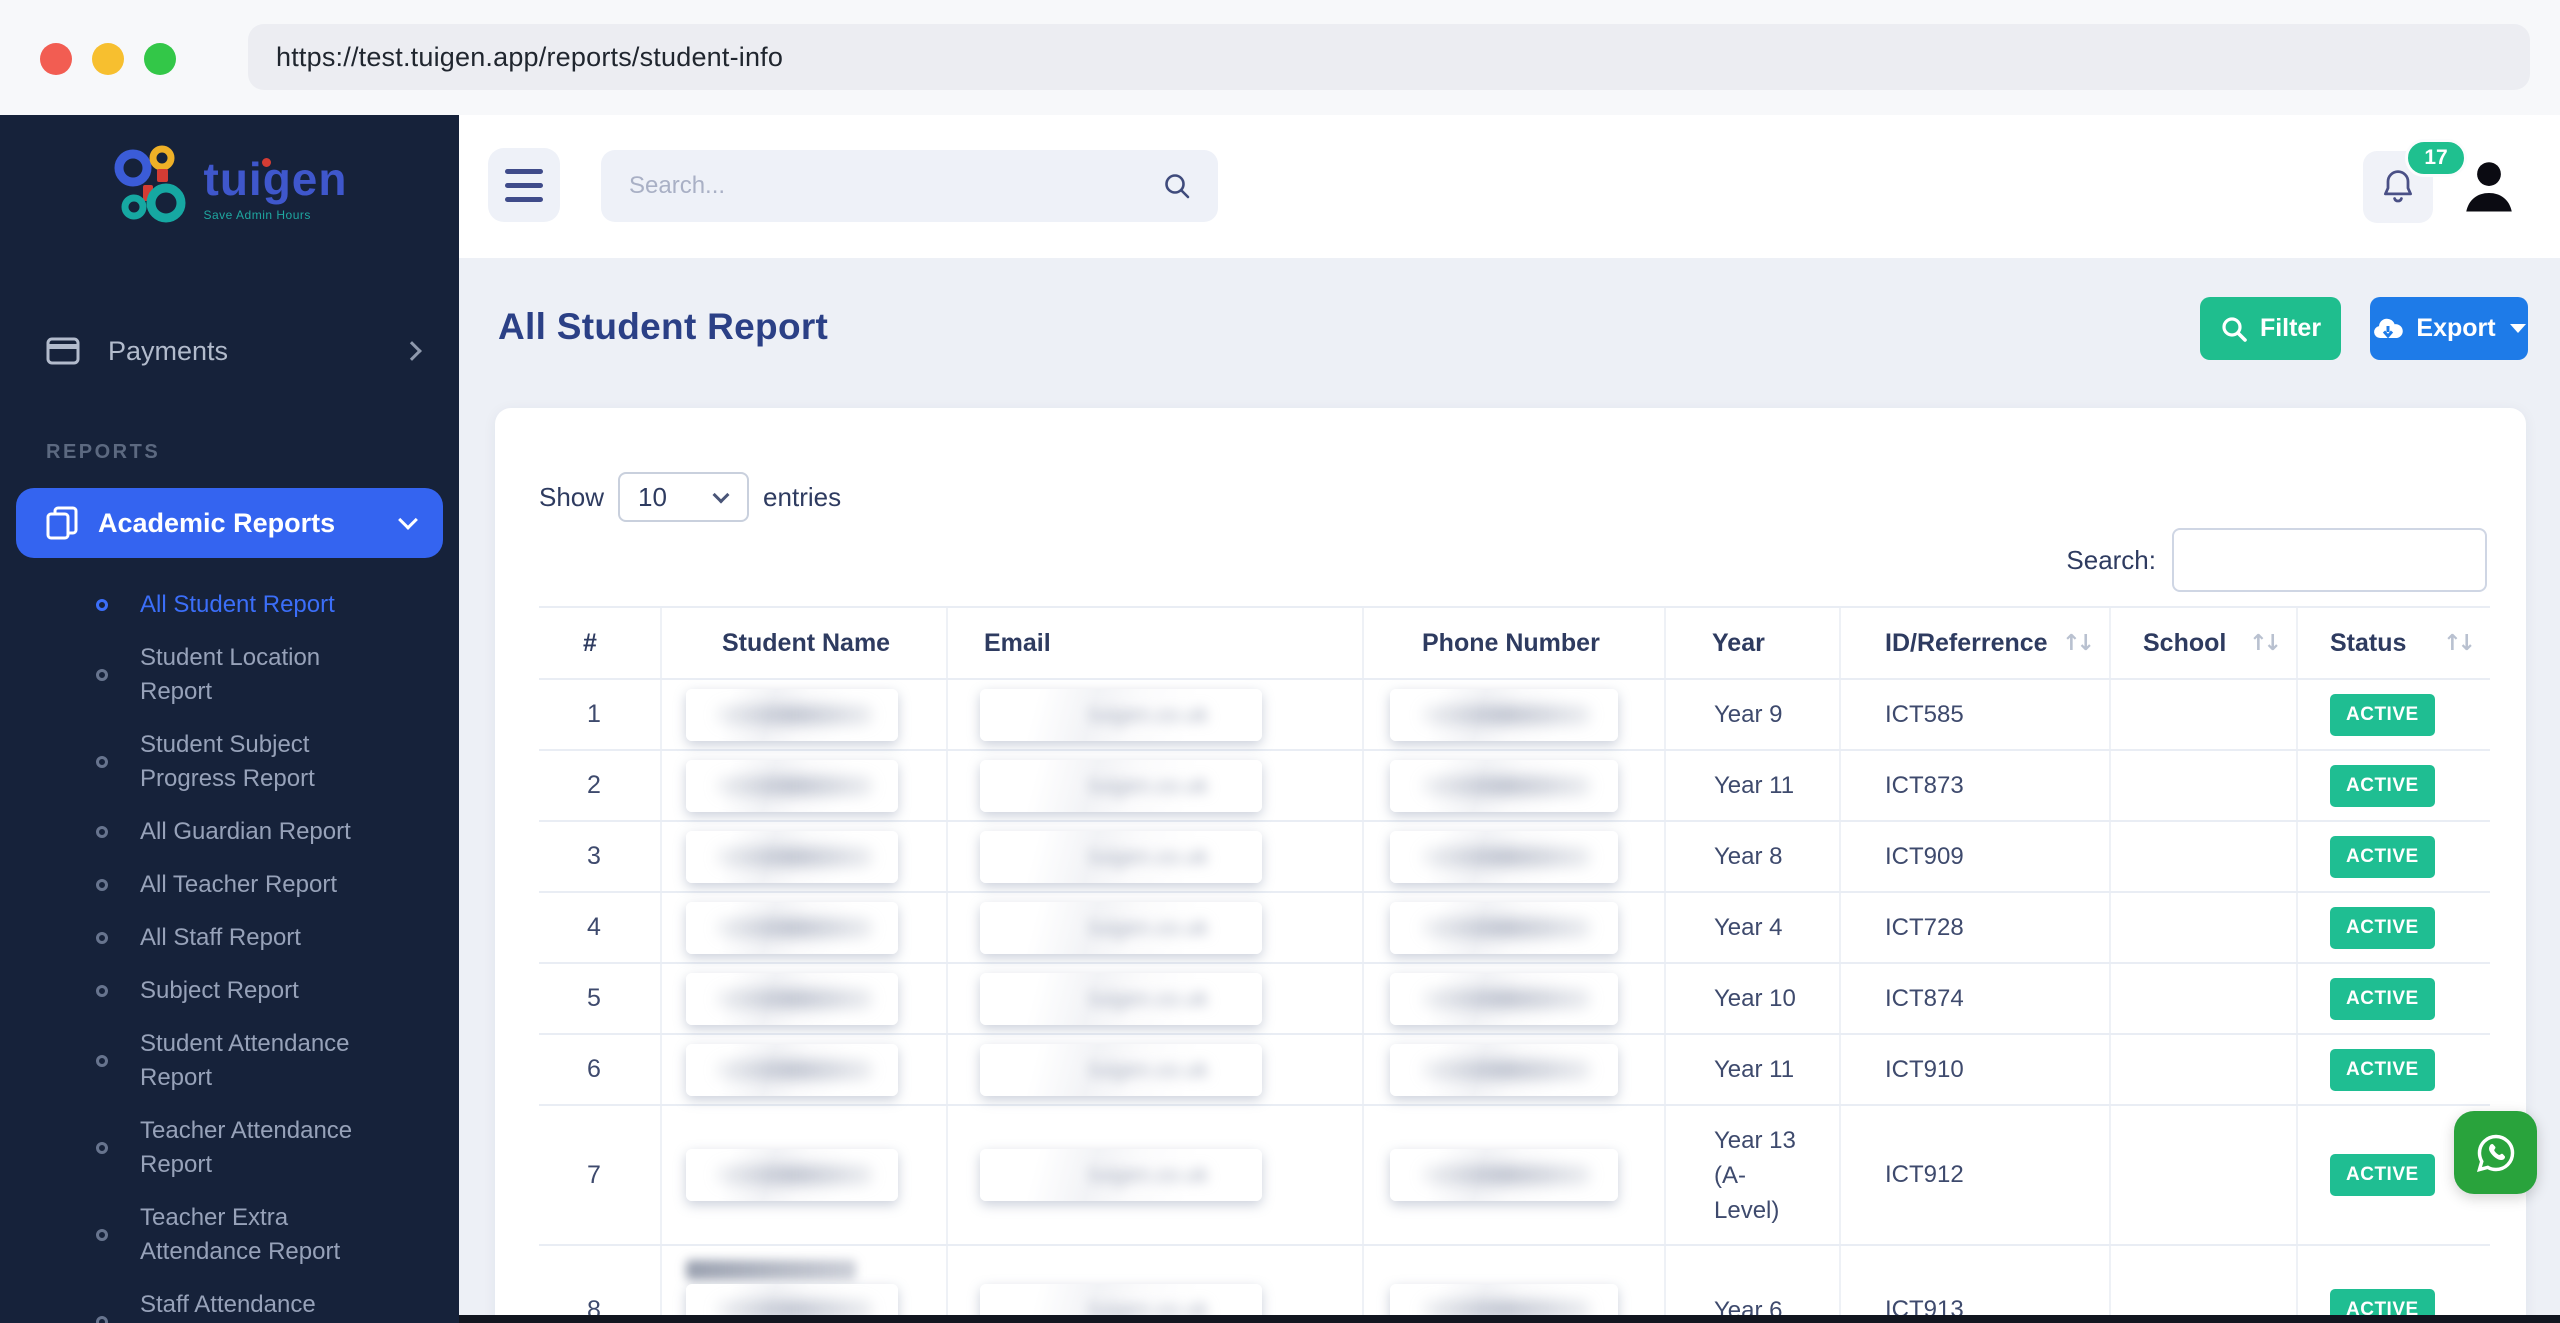 The image size is (2560, 1323). Describe the element at coordinates (2398, 186) in the screenshot. I see `bell-icon` at that location.